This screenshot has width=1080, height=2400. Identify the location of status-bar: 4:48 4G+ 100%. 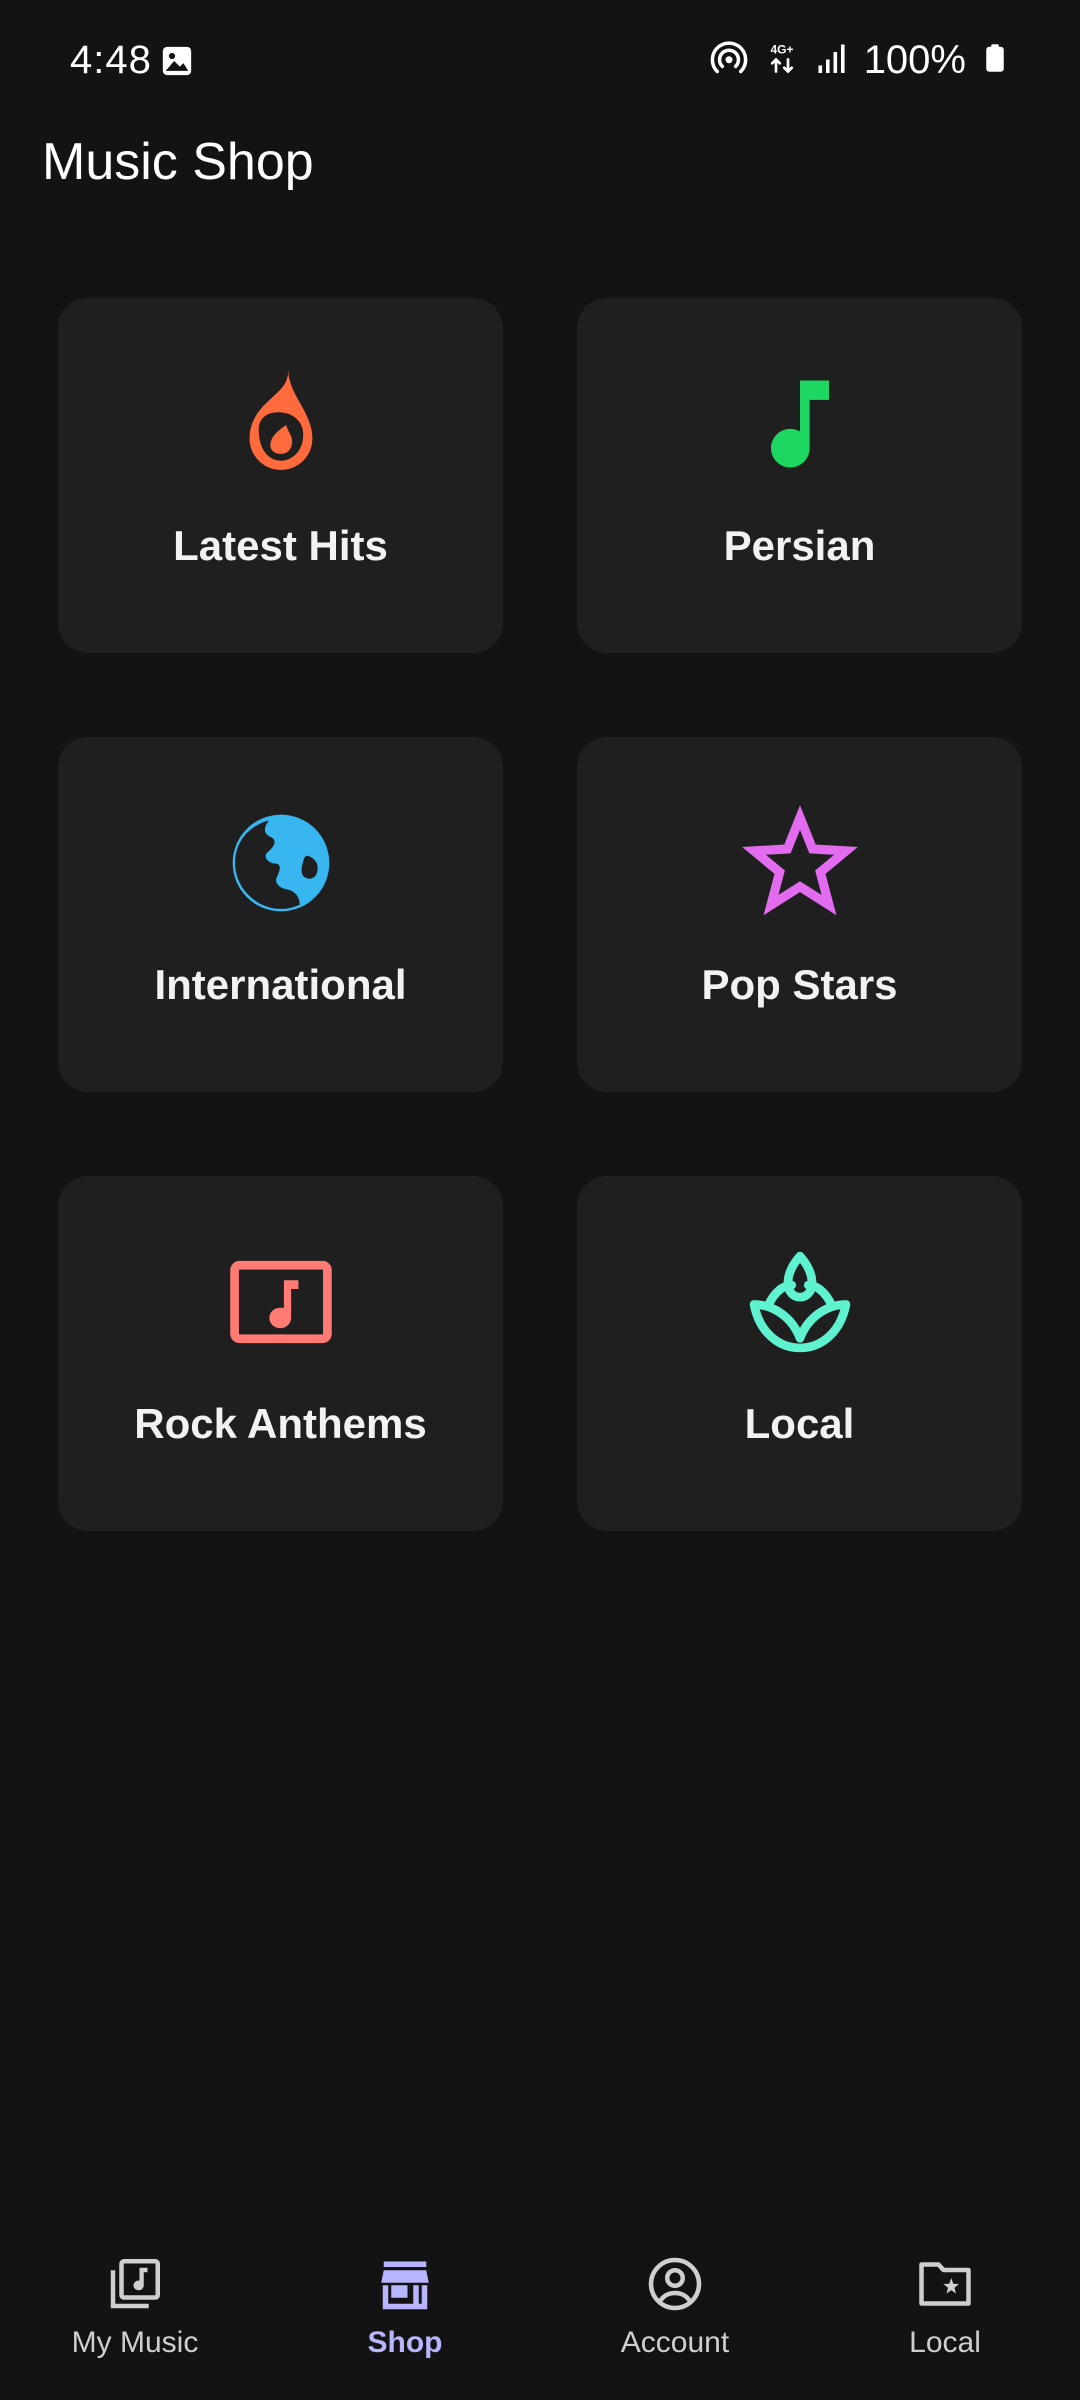
(540, 60).